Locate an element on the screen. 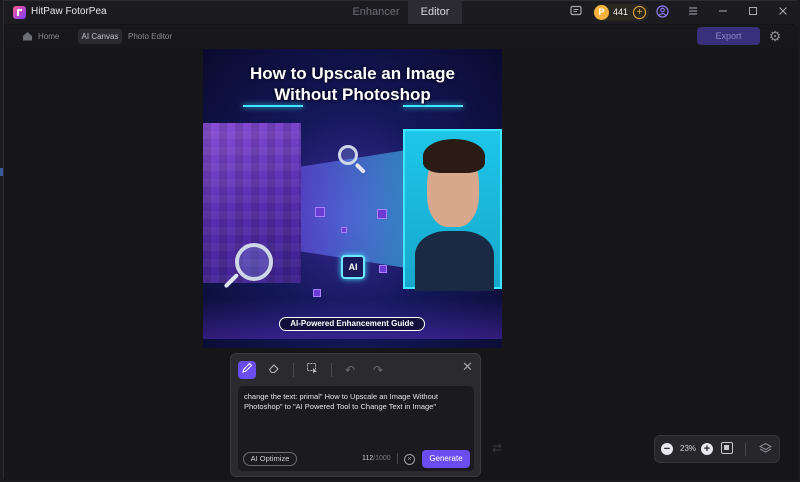  brush-tool-icon is located at coordinates (247, 370).